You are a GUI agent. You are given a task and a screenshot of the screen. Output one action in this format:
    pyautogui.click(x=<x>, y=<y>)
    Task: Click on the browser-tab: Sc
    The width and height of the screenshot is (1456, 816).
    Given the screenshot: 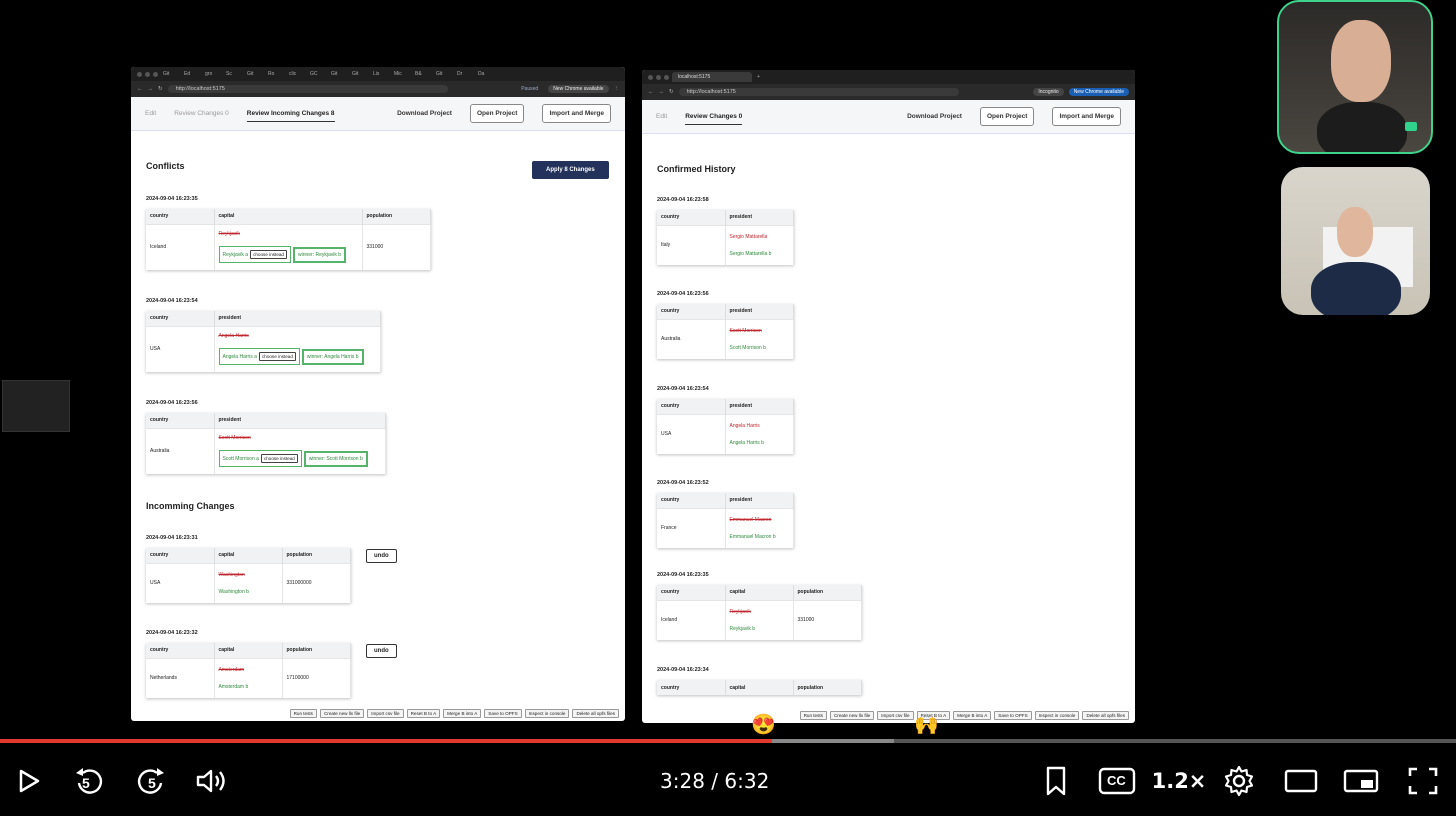 What is the action you would take?
    pyautogui.click(x=233, y=74)
    